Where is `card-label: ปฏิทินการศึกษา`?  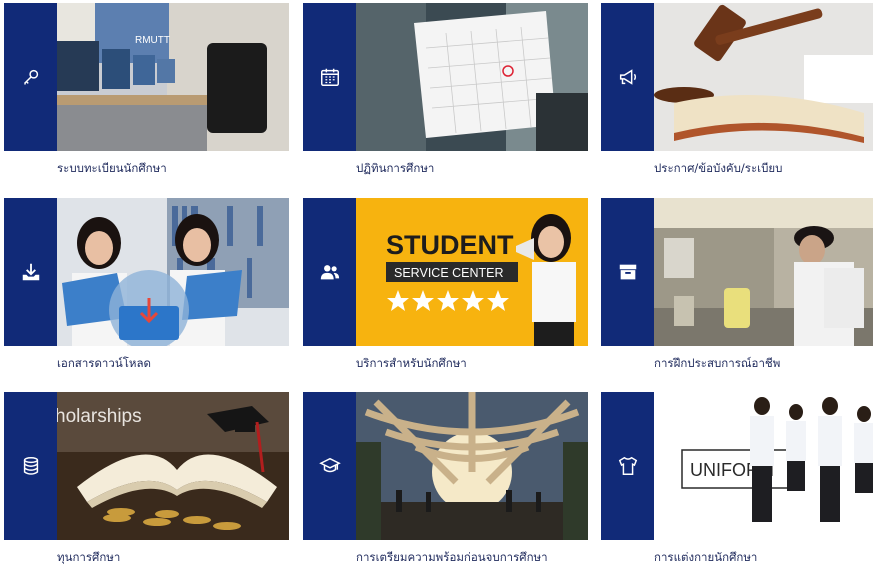 card-label: ปฏิทินการศึกษา is located at coordinates (395, 169).